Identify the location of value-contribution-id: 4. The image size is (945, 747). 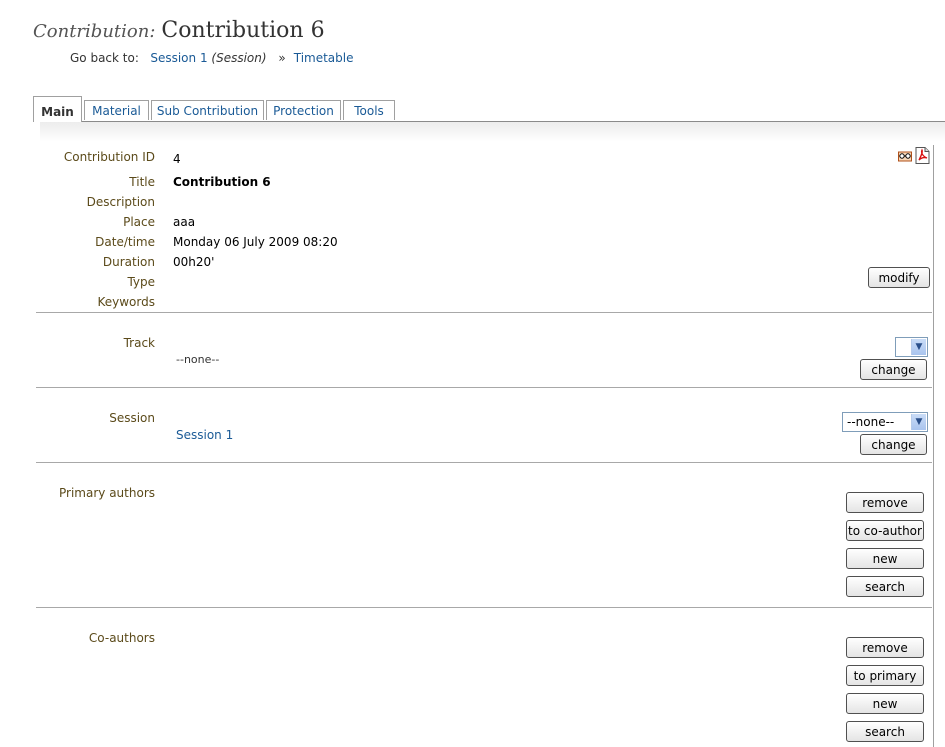
(177, 159).